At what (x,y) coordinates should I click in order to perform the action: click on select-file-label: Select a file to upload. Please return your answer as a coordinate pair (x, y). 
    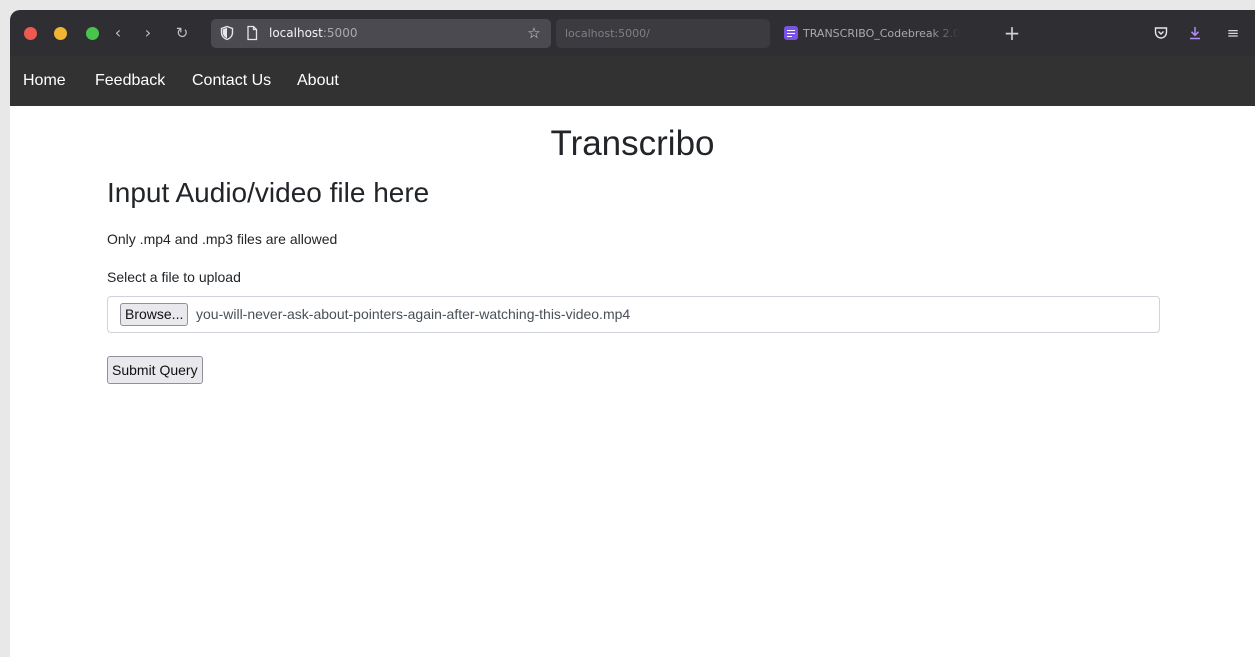
    Looking at the image, I should click on (174, 277).